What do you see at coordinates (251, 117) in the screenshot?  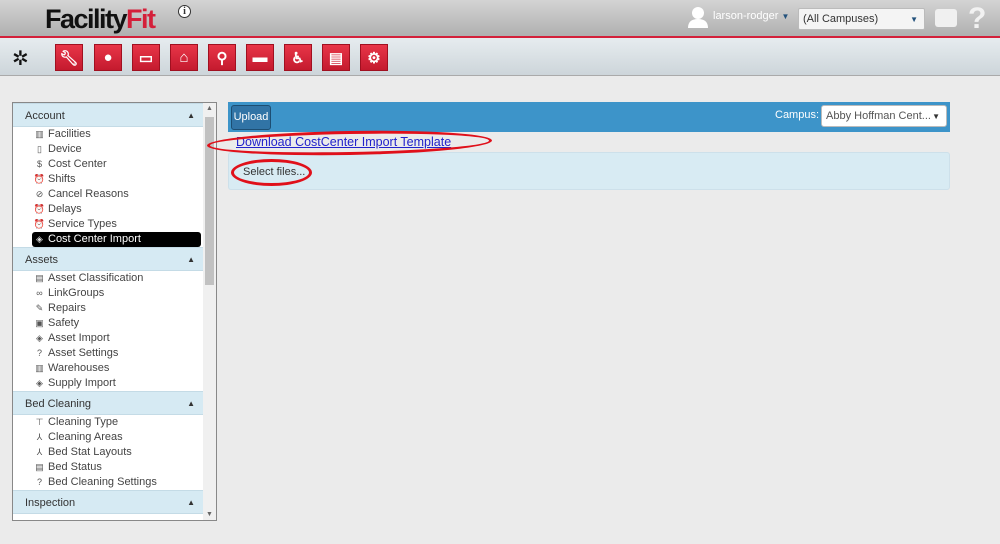 I see `upload-button: Upload` at bounding box center [251, 117].